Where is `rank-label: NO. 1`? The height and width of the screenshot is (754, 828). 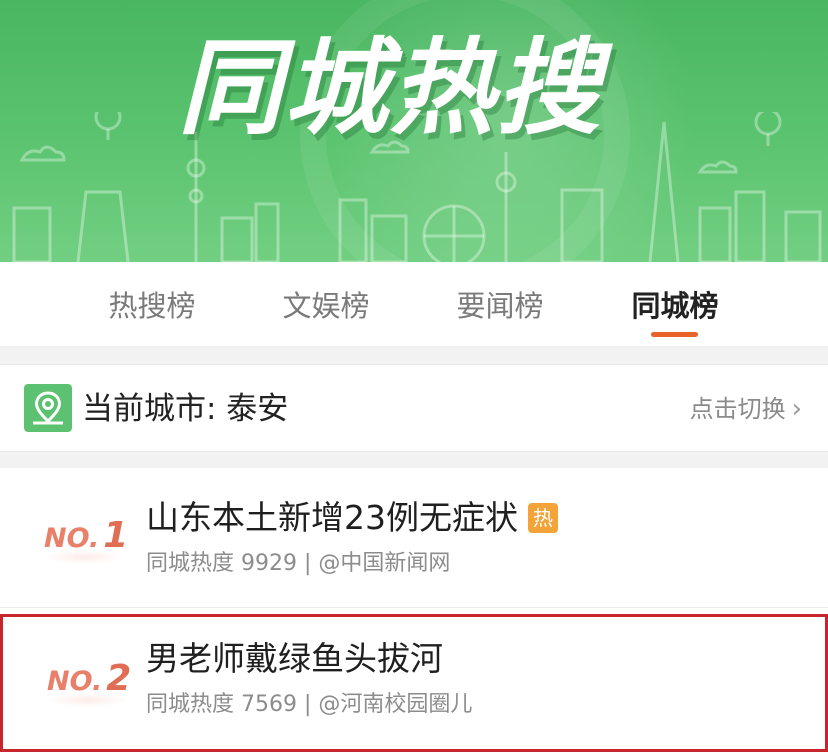
rank-label: NO. 1 is located at coordinates (86, 536).